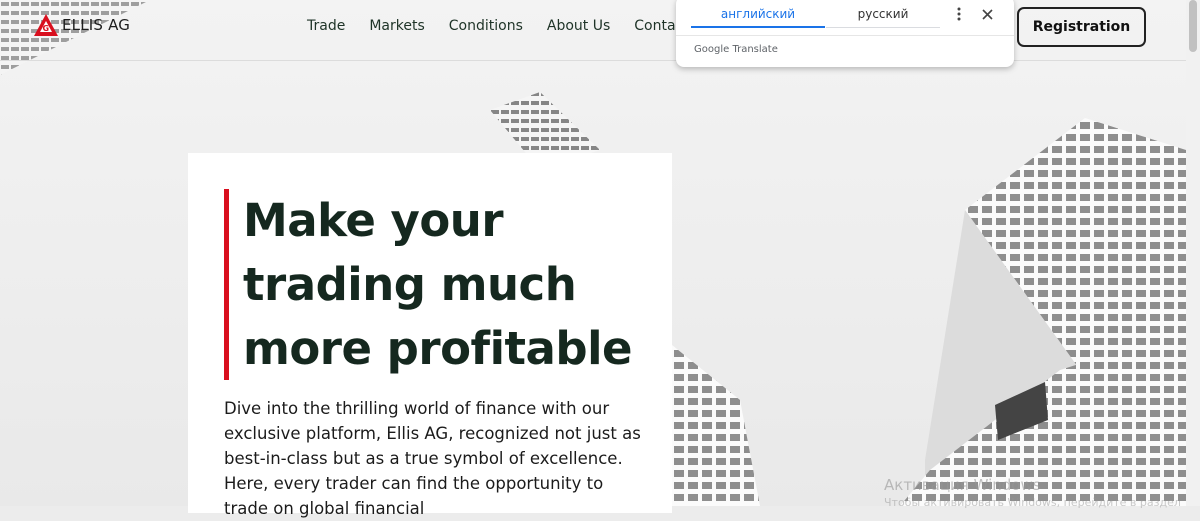  Describe the element at coordinates (883, 17) in the screenshot. I see `translate-tab-russian: русский` at that location.